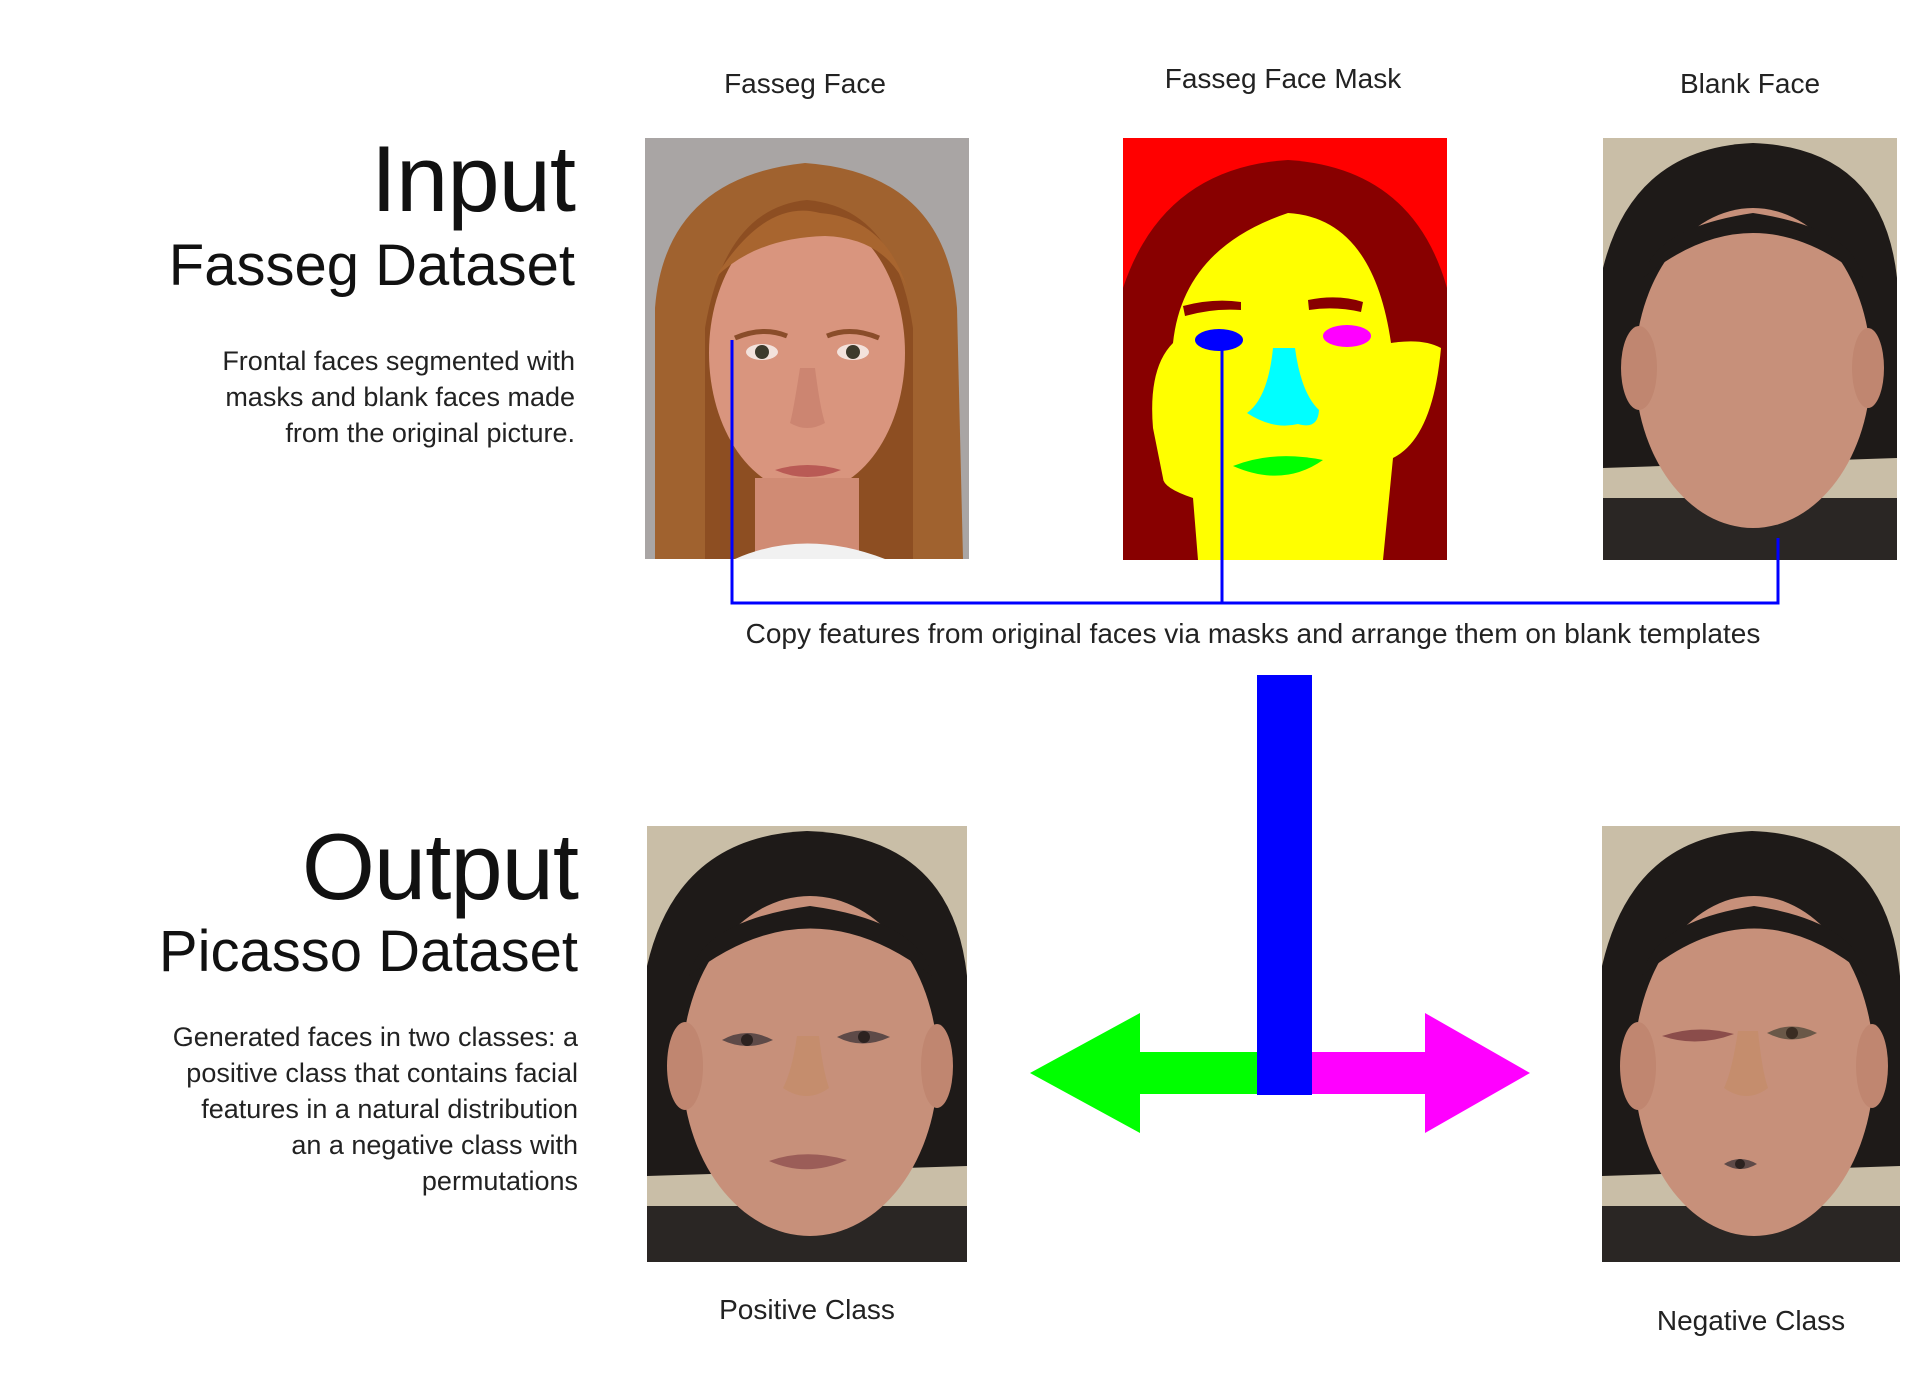  What do you see at coordinates (805, 83) in the screenshot?
I see `fasseg-face-caption: Fasseg Face` at bounding box center [805, 83].